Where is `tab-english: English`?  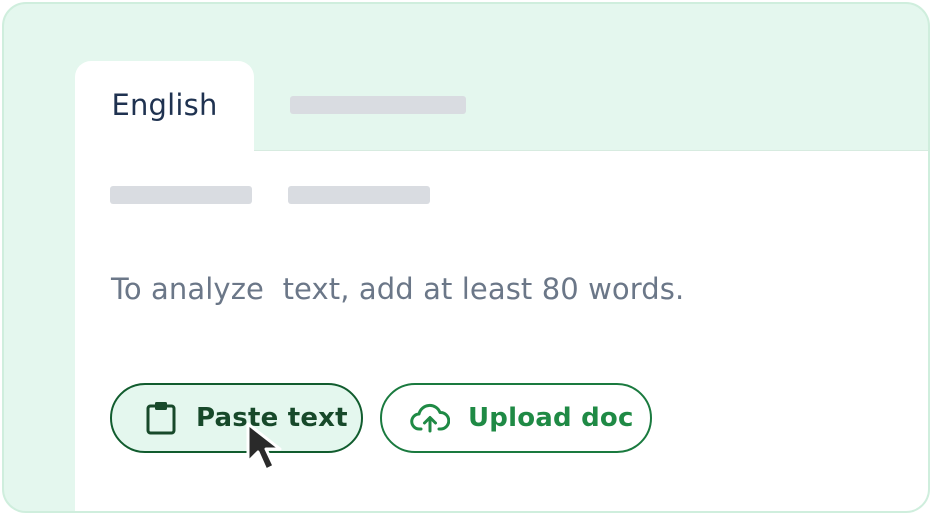
tab-english: English is located at coordinates (164, 107).